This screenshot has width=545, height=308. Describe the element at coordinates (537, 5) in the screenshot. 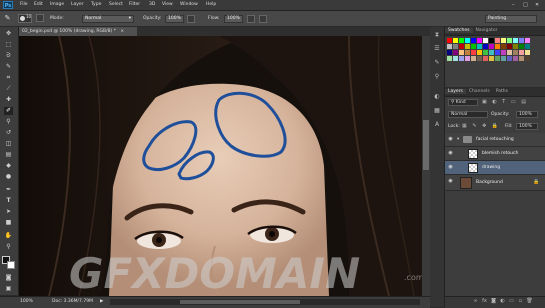

I see `close-icon: ✕` at that location.